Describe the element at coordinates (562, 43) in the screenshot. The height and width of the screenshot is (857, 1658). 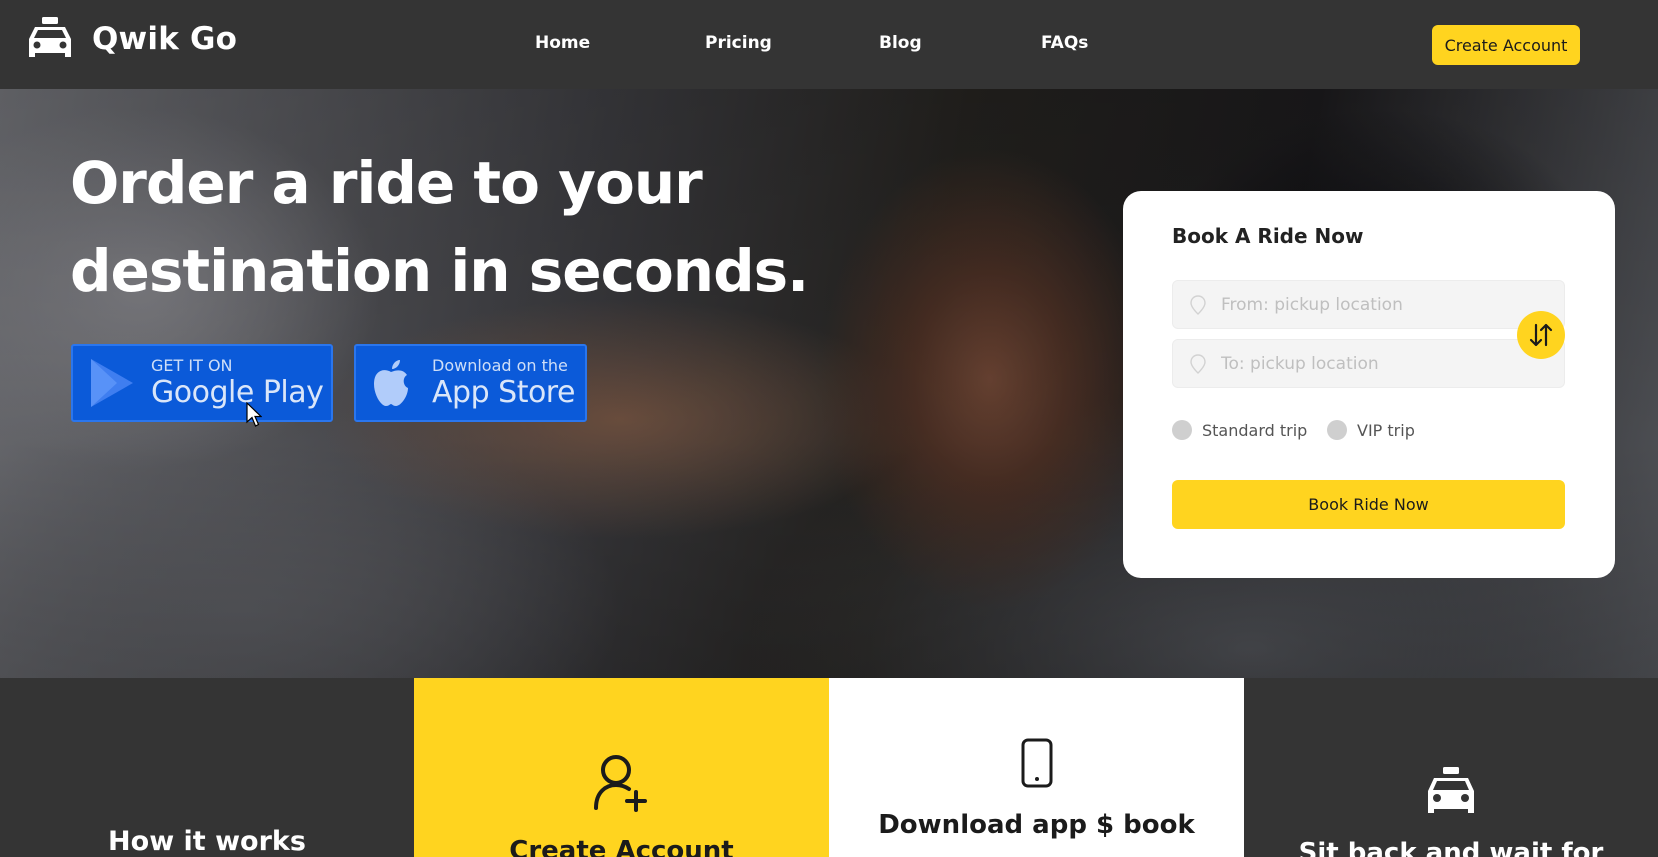
I see `nav-link-home: Home` at that location.